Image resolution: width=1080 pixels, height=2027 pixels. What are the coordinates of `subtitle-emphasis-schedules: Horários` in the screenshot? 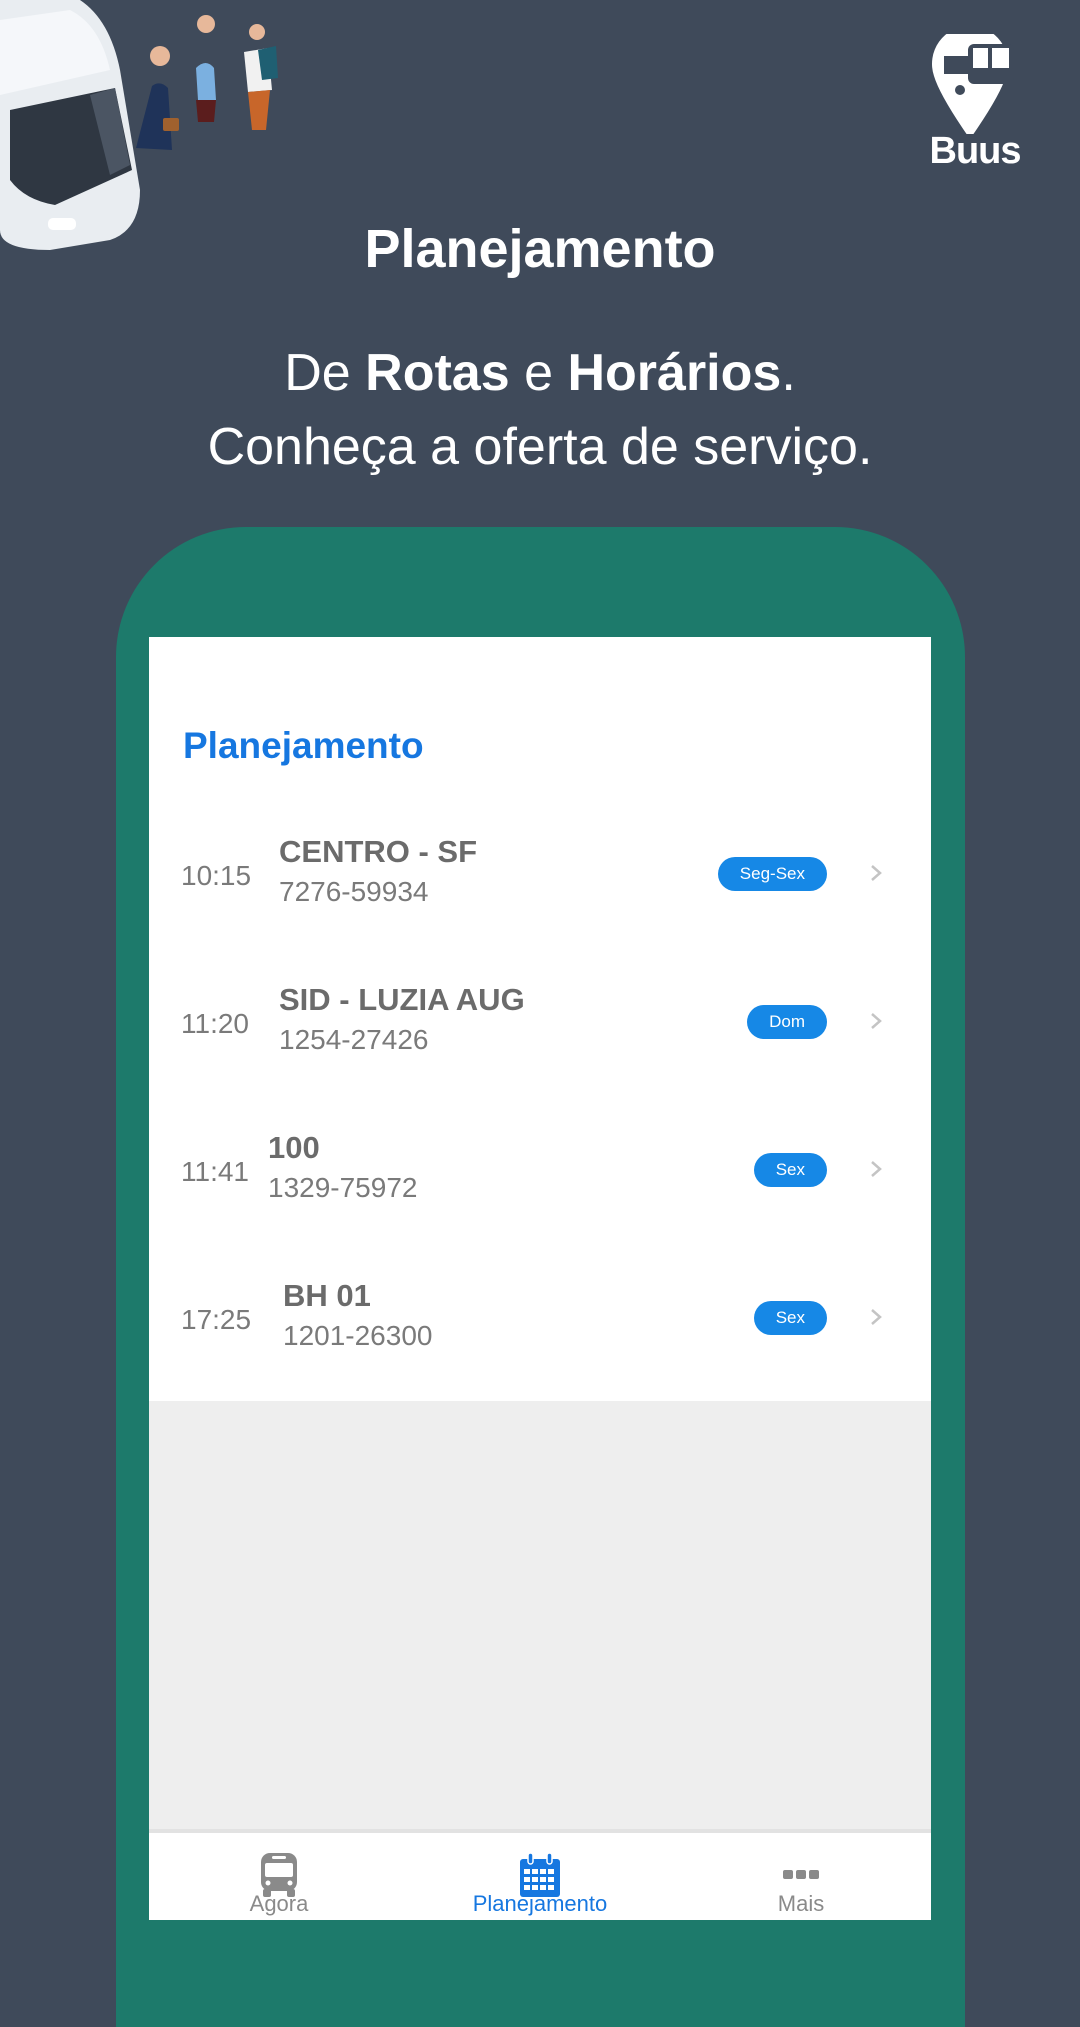 It's located at (674, 373).